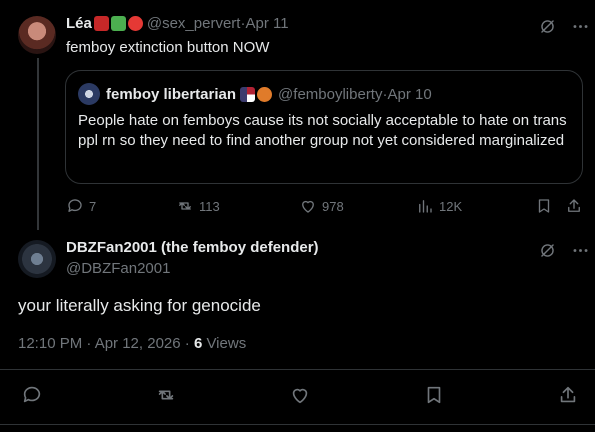 This screenshot has width=595, height=432. I want to click on repost-button, so click(166, 397).